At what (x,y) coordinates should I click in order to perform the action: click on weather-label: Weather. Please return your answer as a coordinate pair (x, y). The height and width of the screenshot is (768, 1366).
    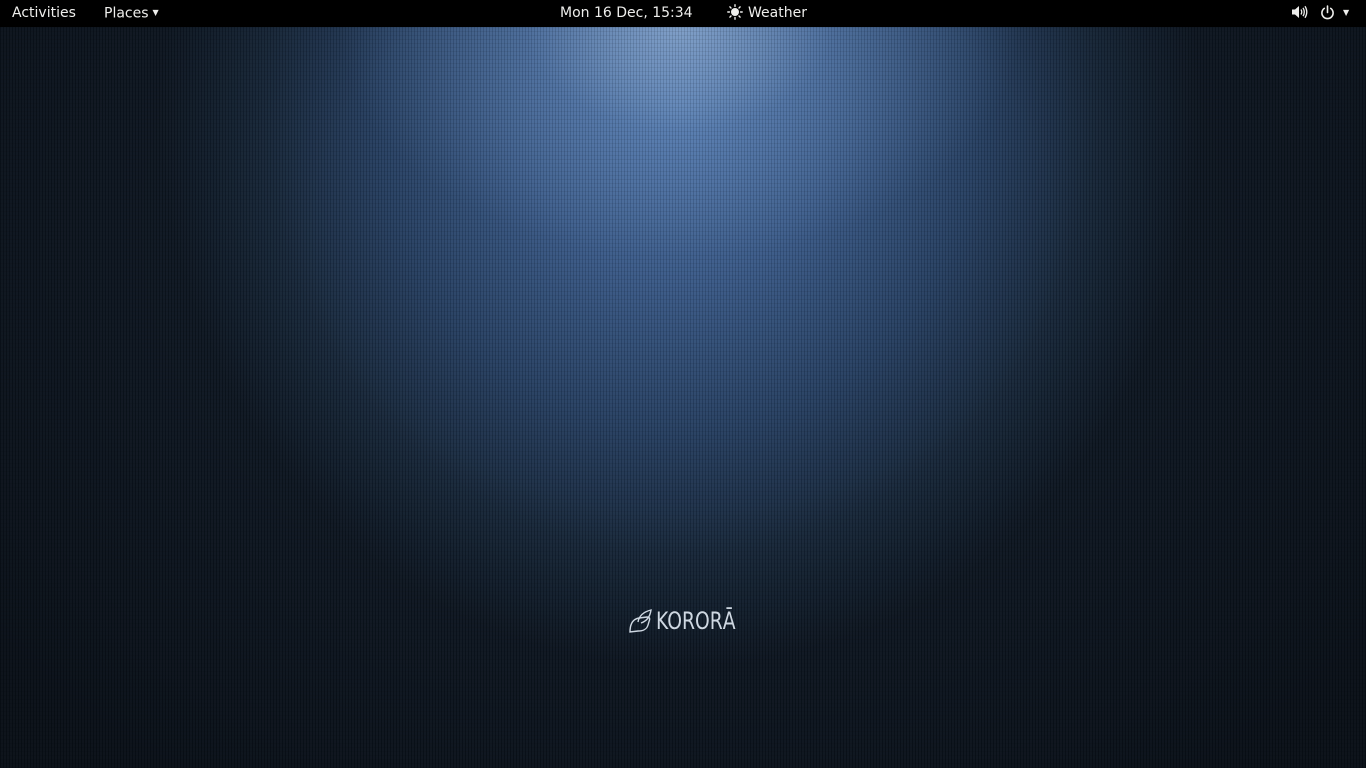
    Looking at the image, I should click on (777, 13).